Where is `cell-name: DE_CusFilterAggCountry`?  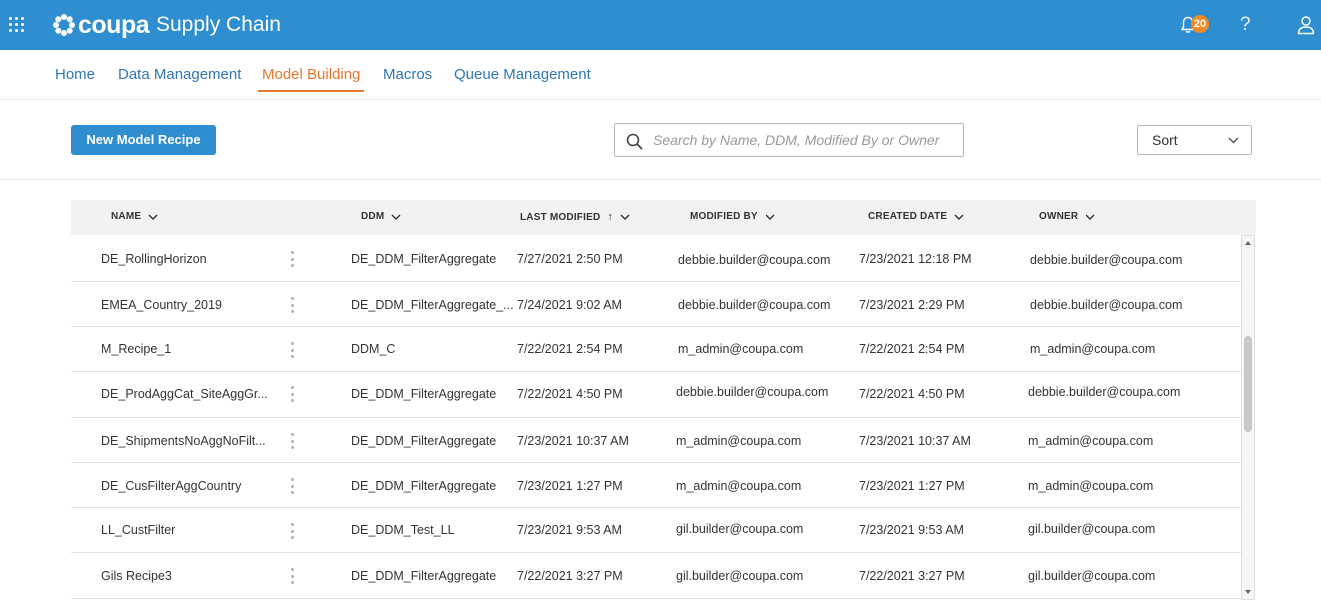 cell-name: DE_CusFilterAggCountry is located at coordinates (171, 486).